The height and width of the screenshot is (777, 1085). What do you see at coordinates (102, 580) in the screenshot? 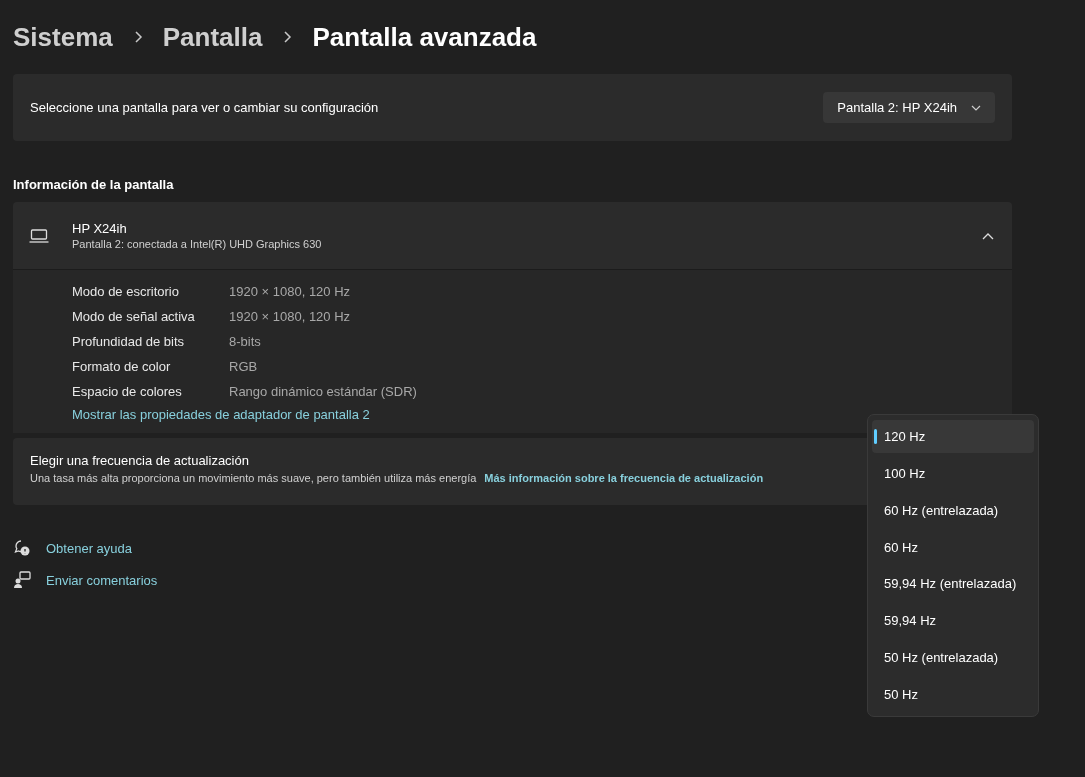
I see `feedback-link: Enviar comentarios` at bounding box center [102, 580].